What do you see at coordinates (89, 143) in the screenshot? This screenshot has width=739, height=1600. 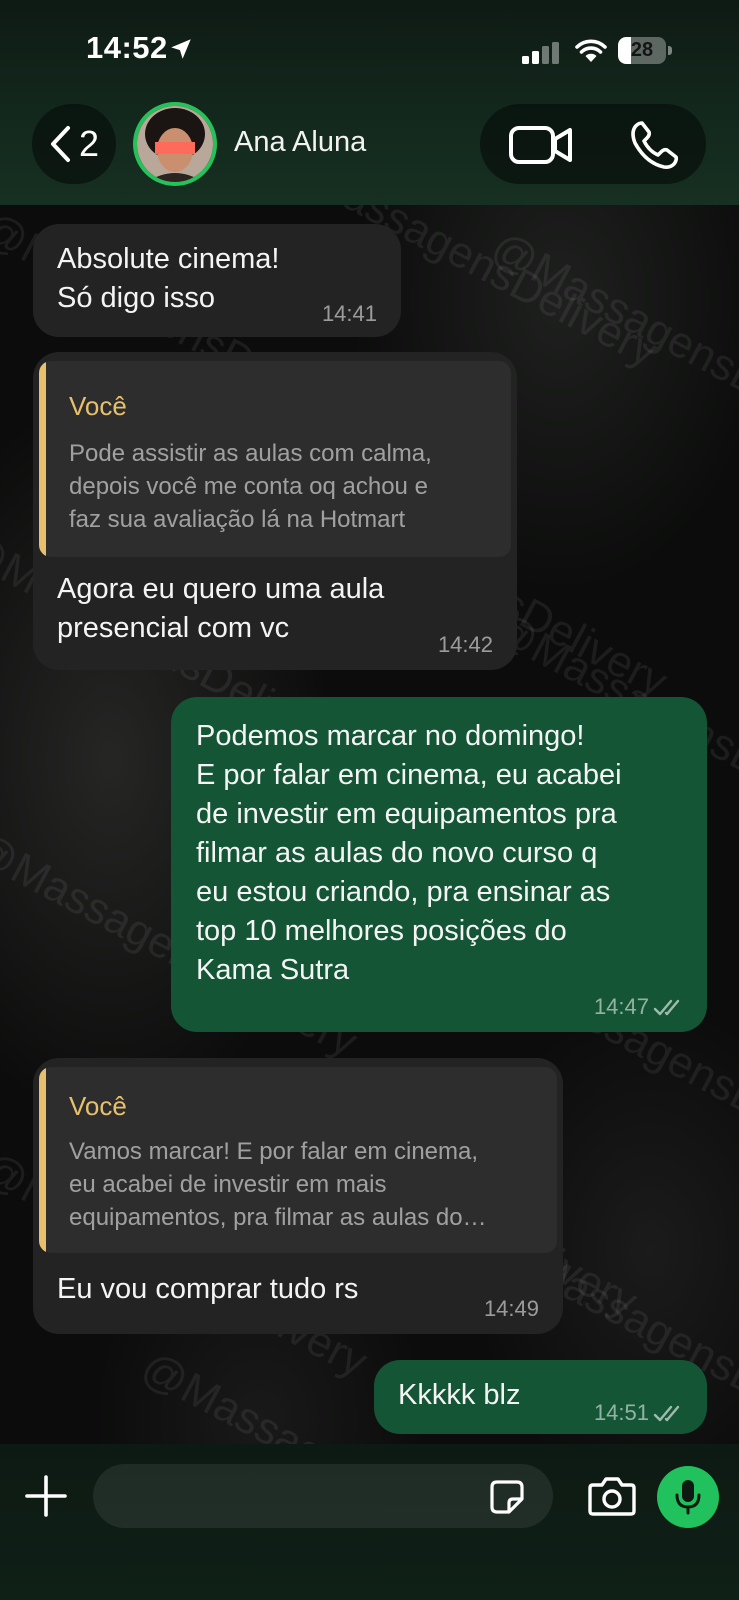 I see `unread-count: 2` at bounding box center [89, 143].